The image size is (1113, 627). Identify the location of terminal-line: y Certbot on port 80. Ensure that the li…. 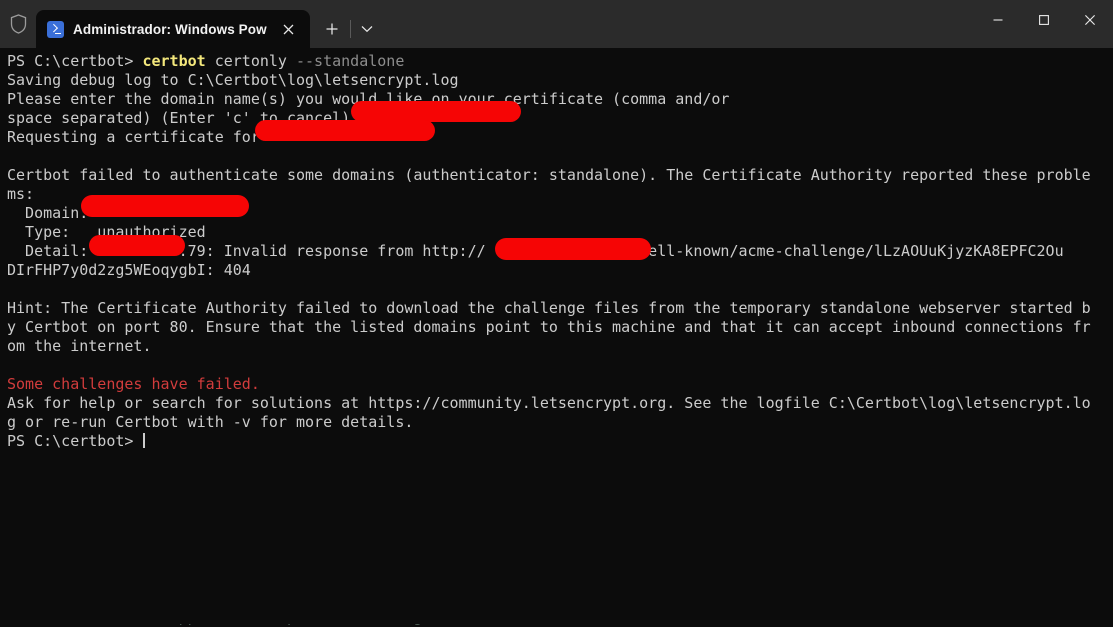
(549, 327).